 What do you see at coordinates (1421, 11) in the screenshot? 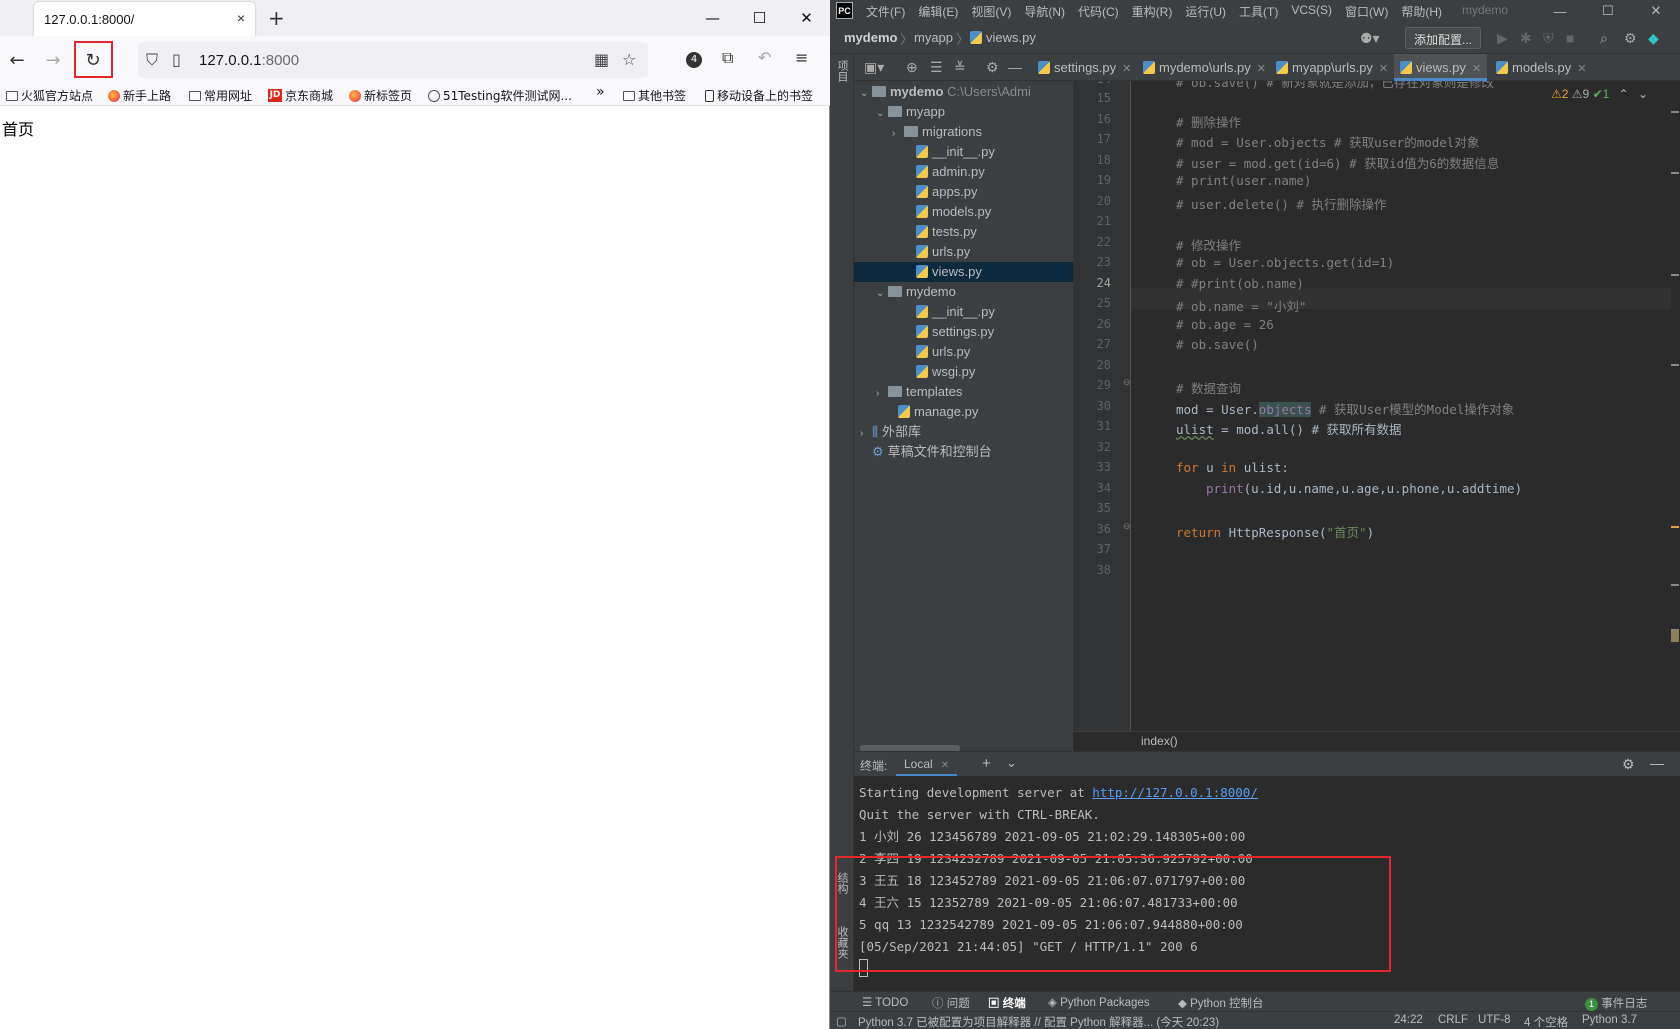
I see `menu-help: 帮助(H)` at bounding box center [1421, 11].